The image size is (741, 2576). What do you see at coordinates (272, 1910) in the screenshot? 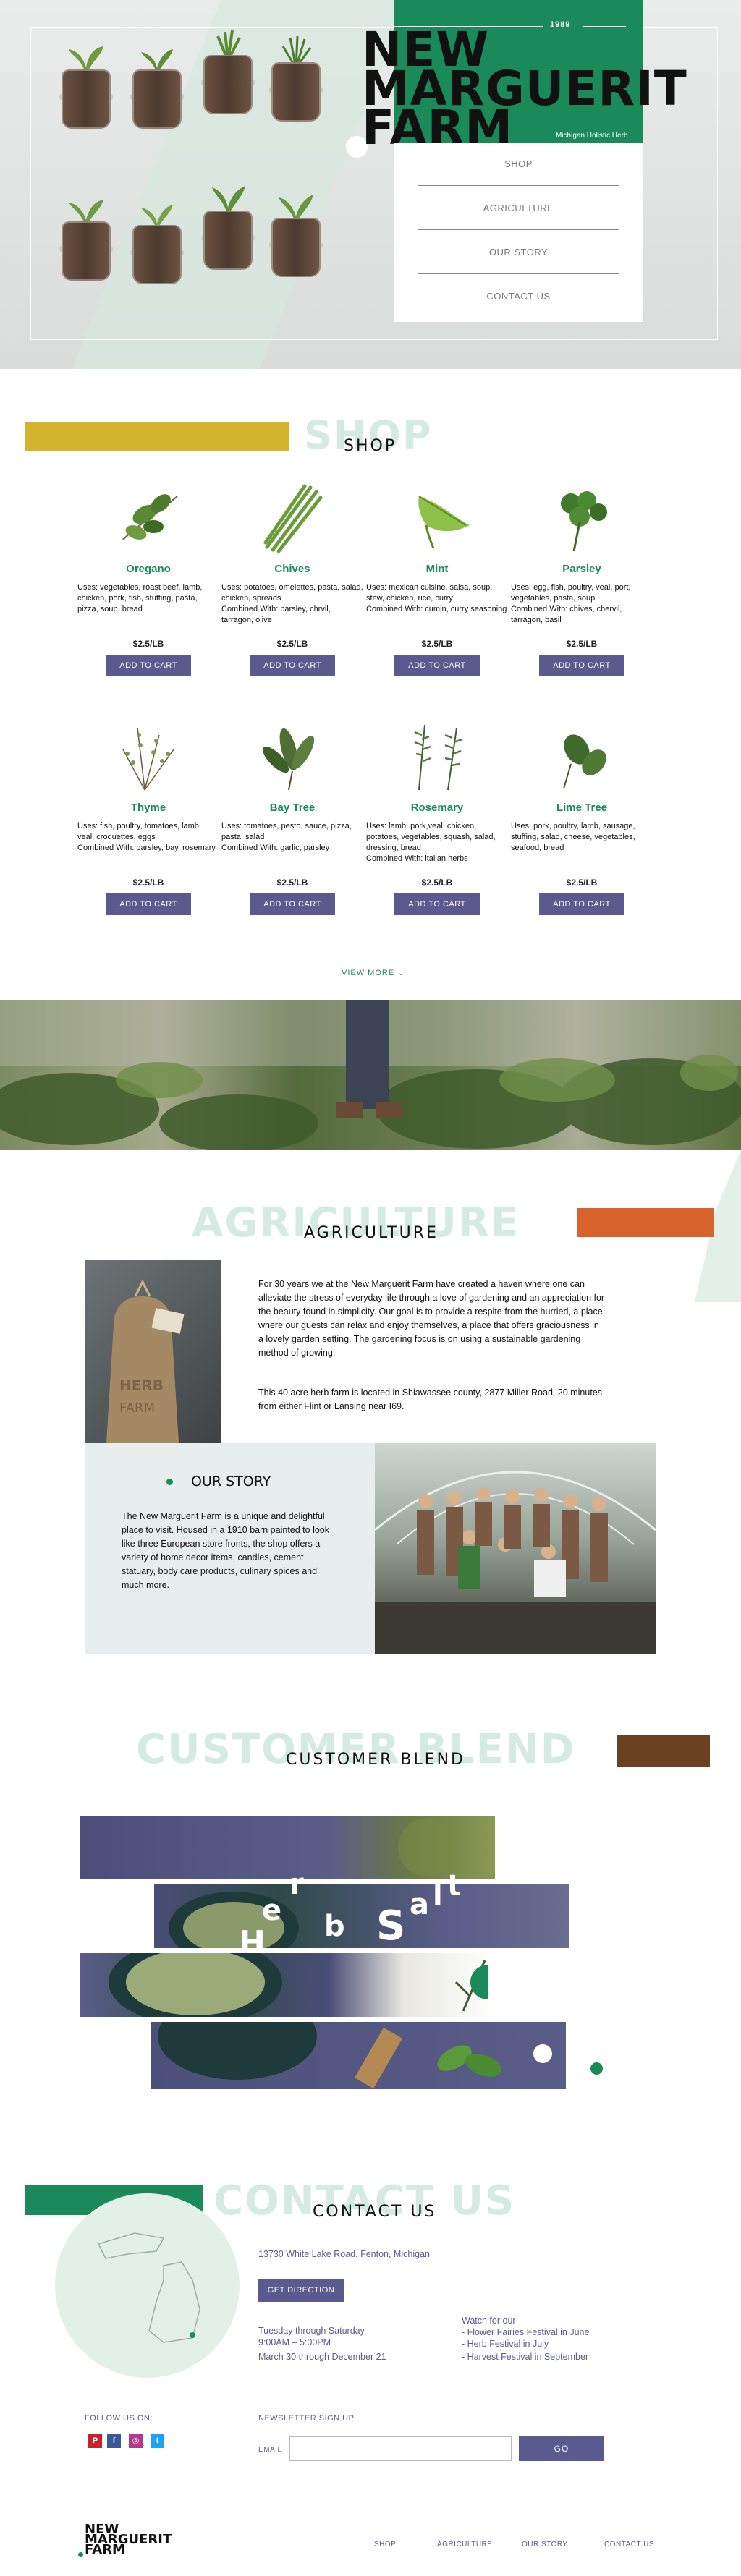
I see `blend-letter: e` at bounding box center [272, 1910].